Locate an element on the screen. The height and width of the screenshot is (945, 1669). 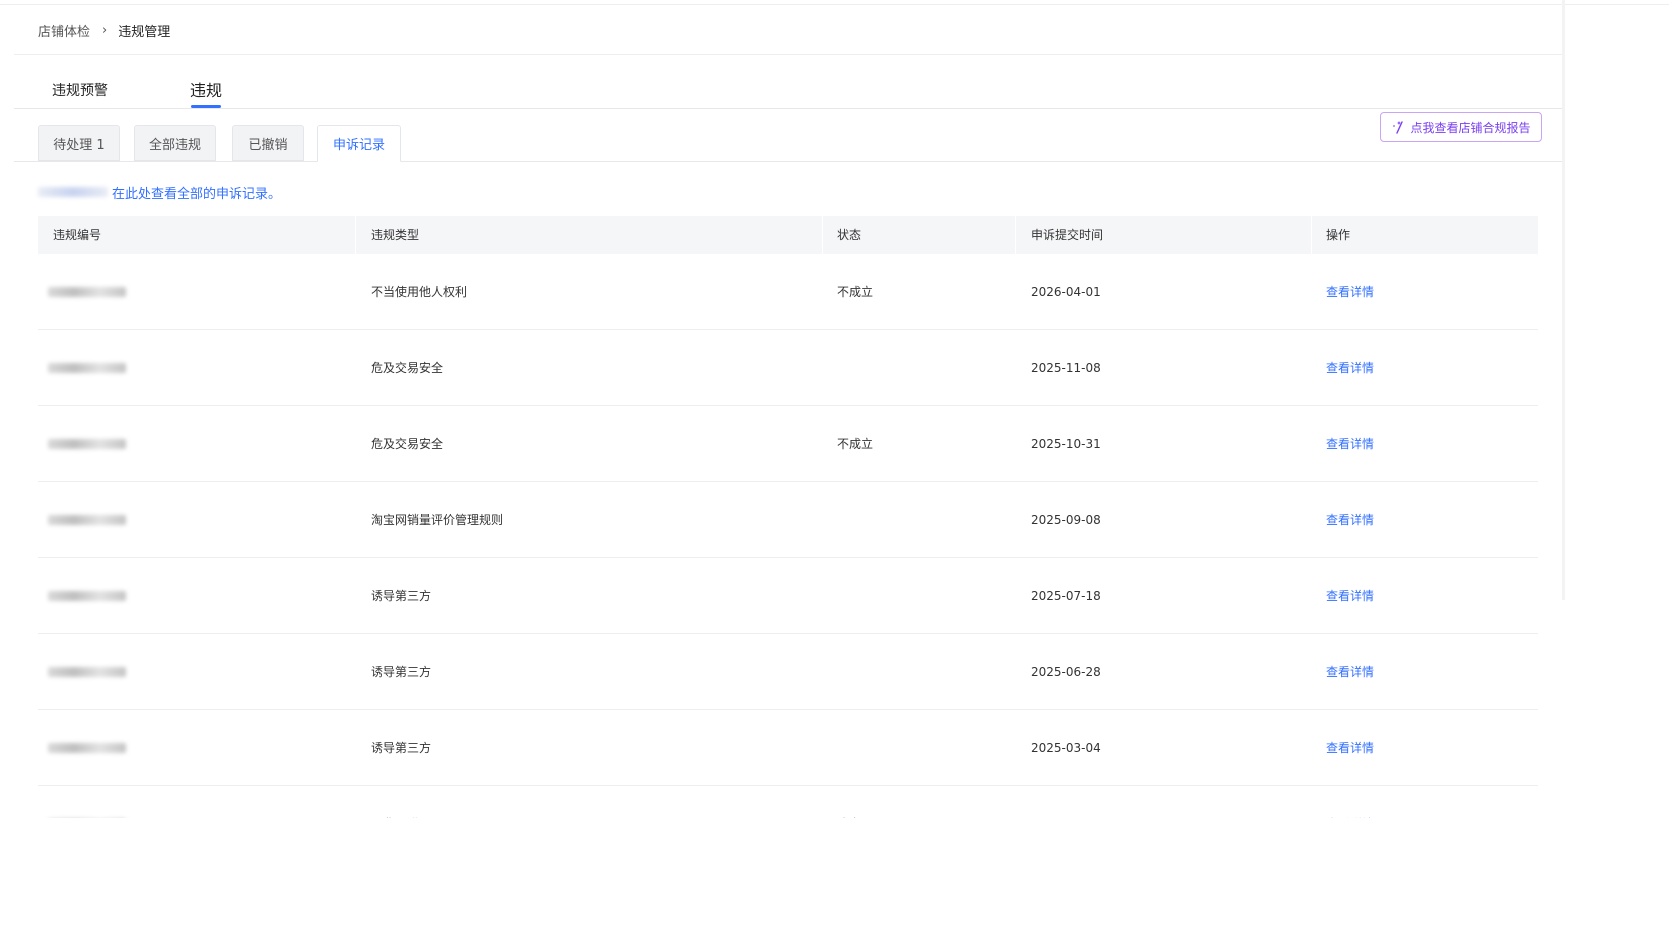
table-row: 诱导第三方 2025-07-18 查看详情 is located at coordinates (788, 596).